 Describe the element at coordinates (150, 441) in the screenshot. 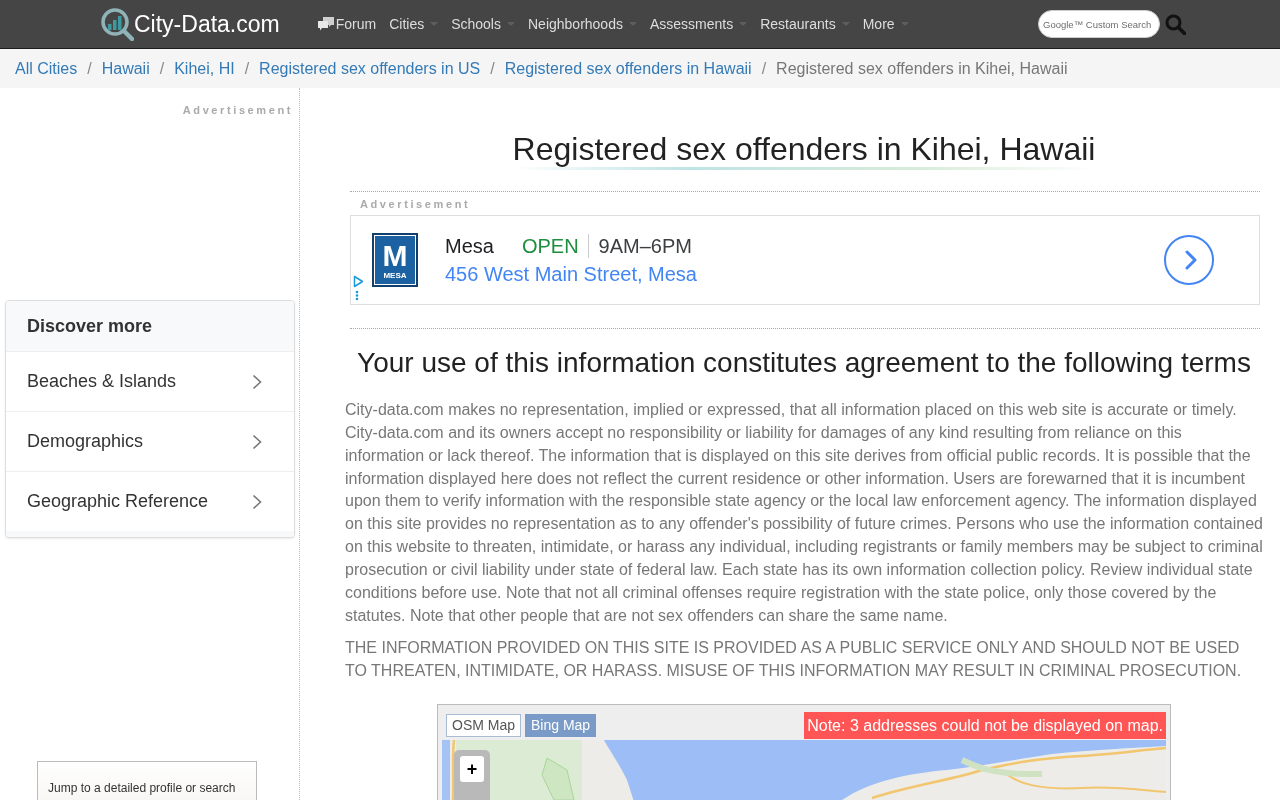

I see `discover-item: Demographics` at that location.